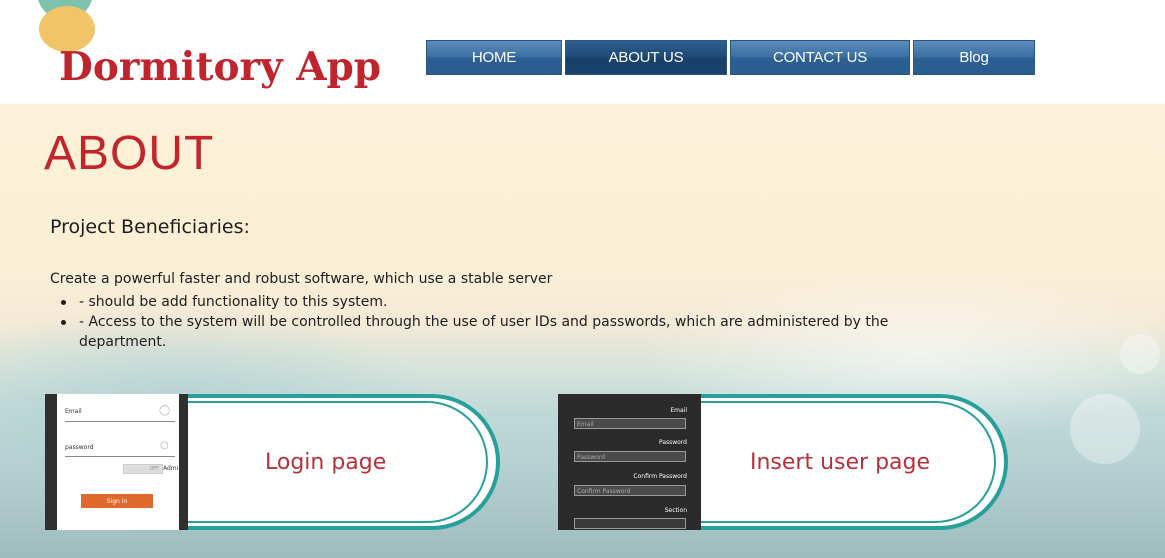  I want to click on sign-in-button: Sign in, so click(117, 501).